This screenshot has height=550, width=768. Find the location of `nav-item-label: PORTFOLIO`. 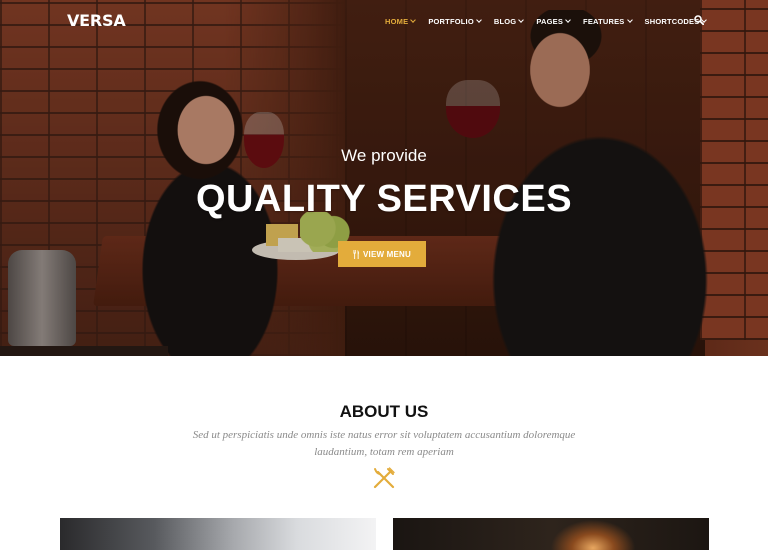

nav-item-label: PORTFOLIO is located at coordinates (451, 21).